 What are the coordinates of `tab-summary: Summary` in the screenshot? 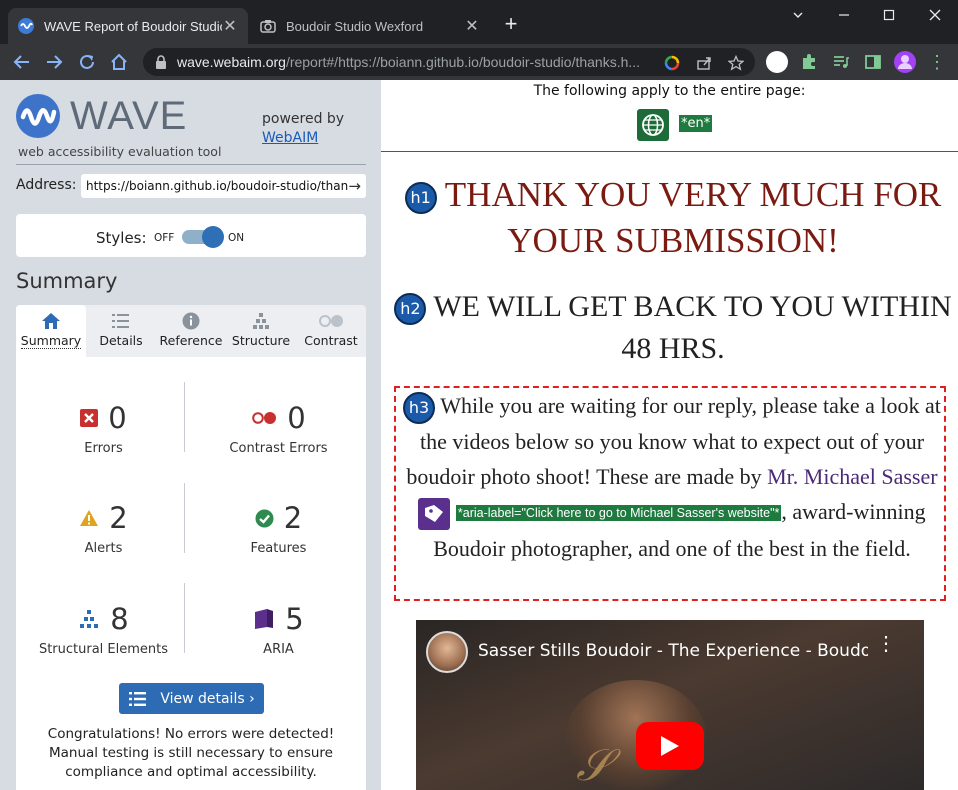 It's located at (51, 331).